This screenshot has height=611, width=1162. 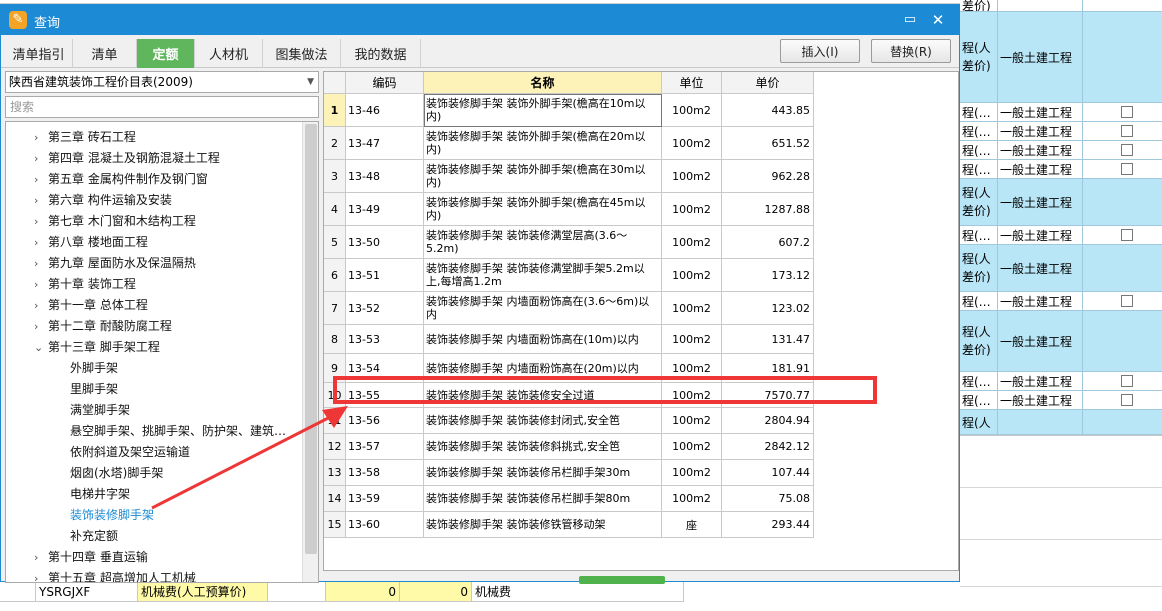 I want to click on table-row: 15 13-60 装饰装修脚手架 装饰装修铁管移动架座 293.44, so click(x=569, y=525).